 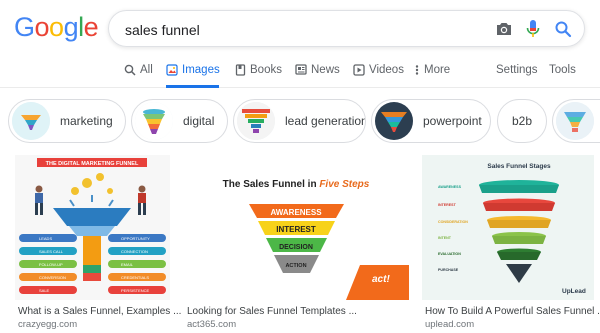 I want to click on logo-letter: e, so click(x=91, y=27).